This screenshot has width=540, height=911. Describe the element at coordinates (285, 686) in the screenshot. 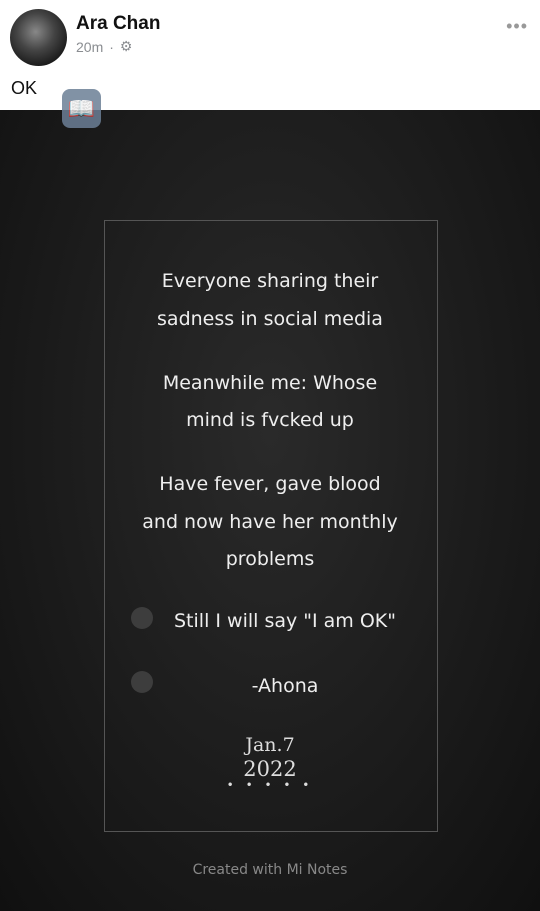

I see `note-signature: -Ahona` at that location.